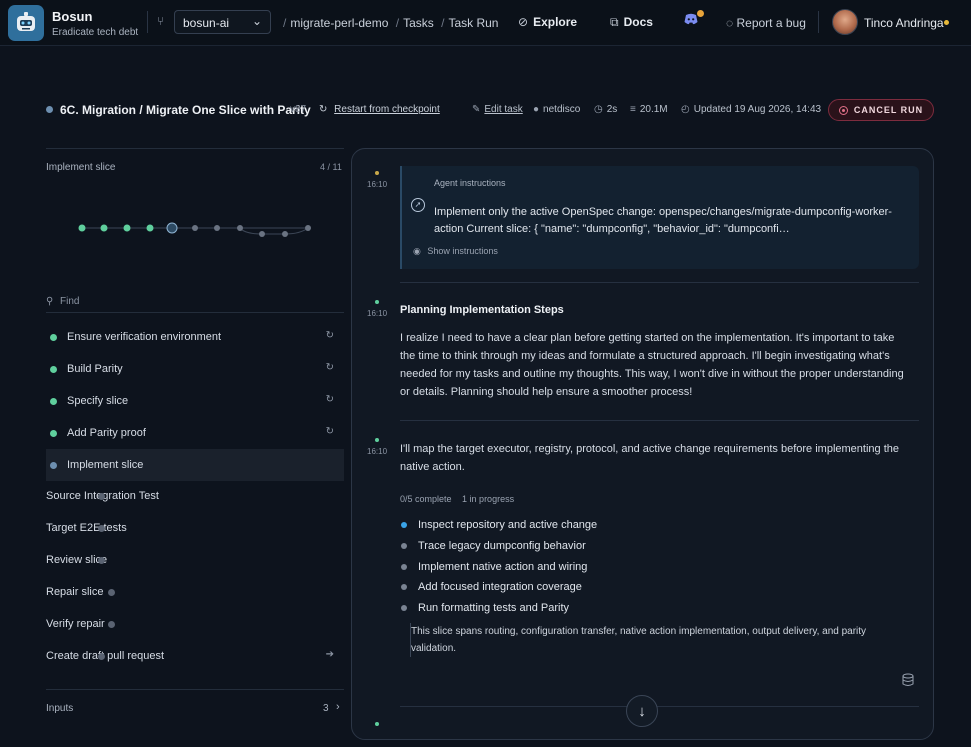 The image size is (971, 747). Describe the element at coordinates (612, 109) in the screenshot. I see `duration-value: 2s` at that location.